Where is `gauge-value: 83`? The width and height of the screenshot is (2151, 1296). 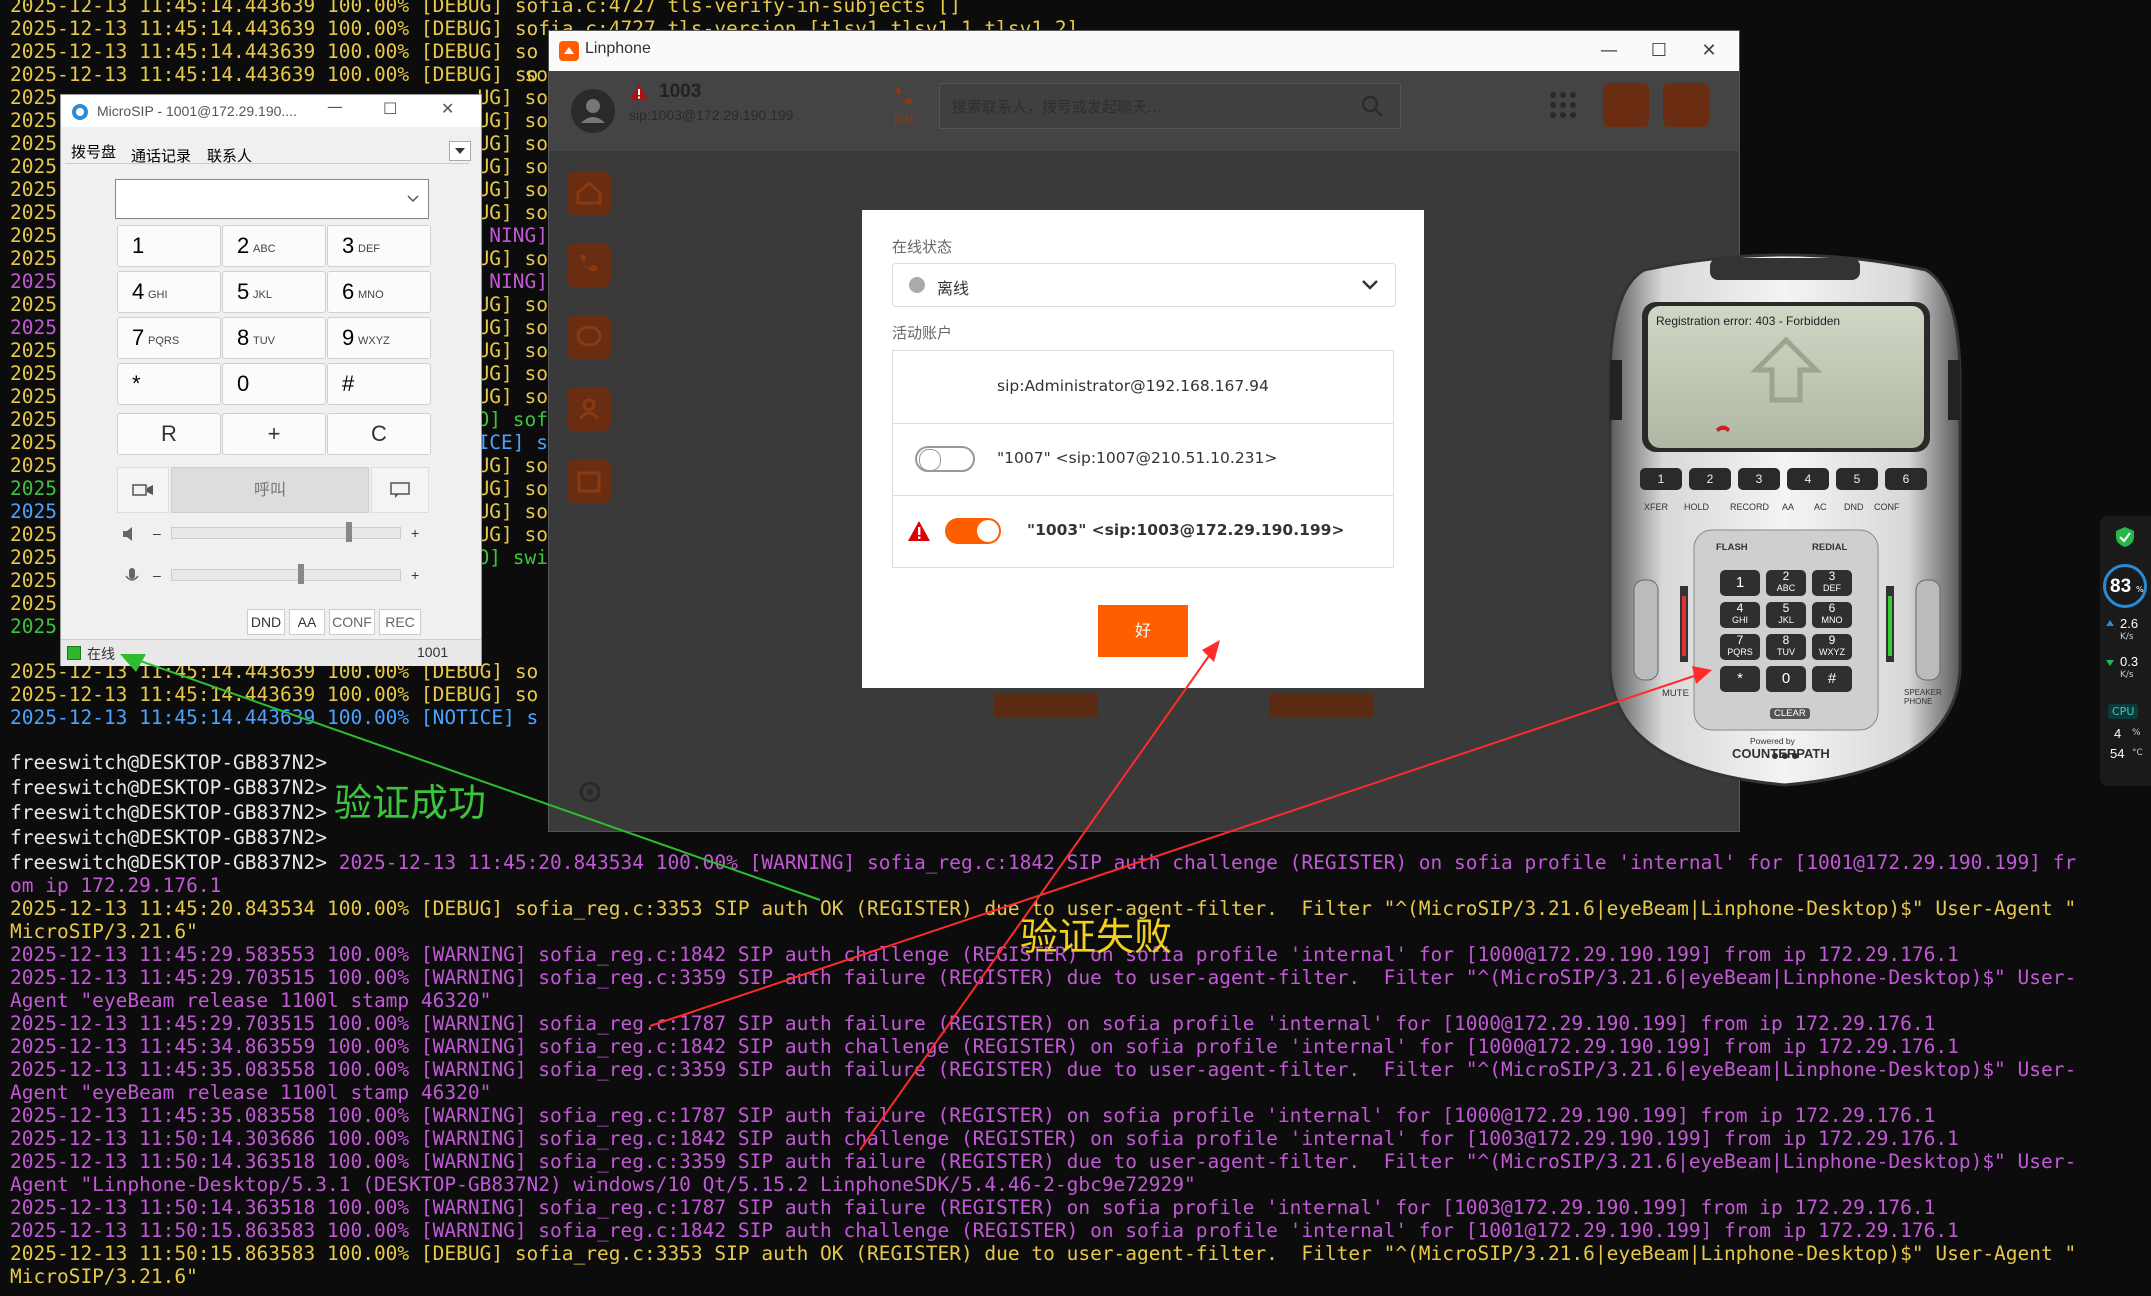
gauge-value: 83 is located at coordinates (2121, 586).